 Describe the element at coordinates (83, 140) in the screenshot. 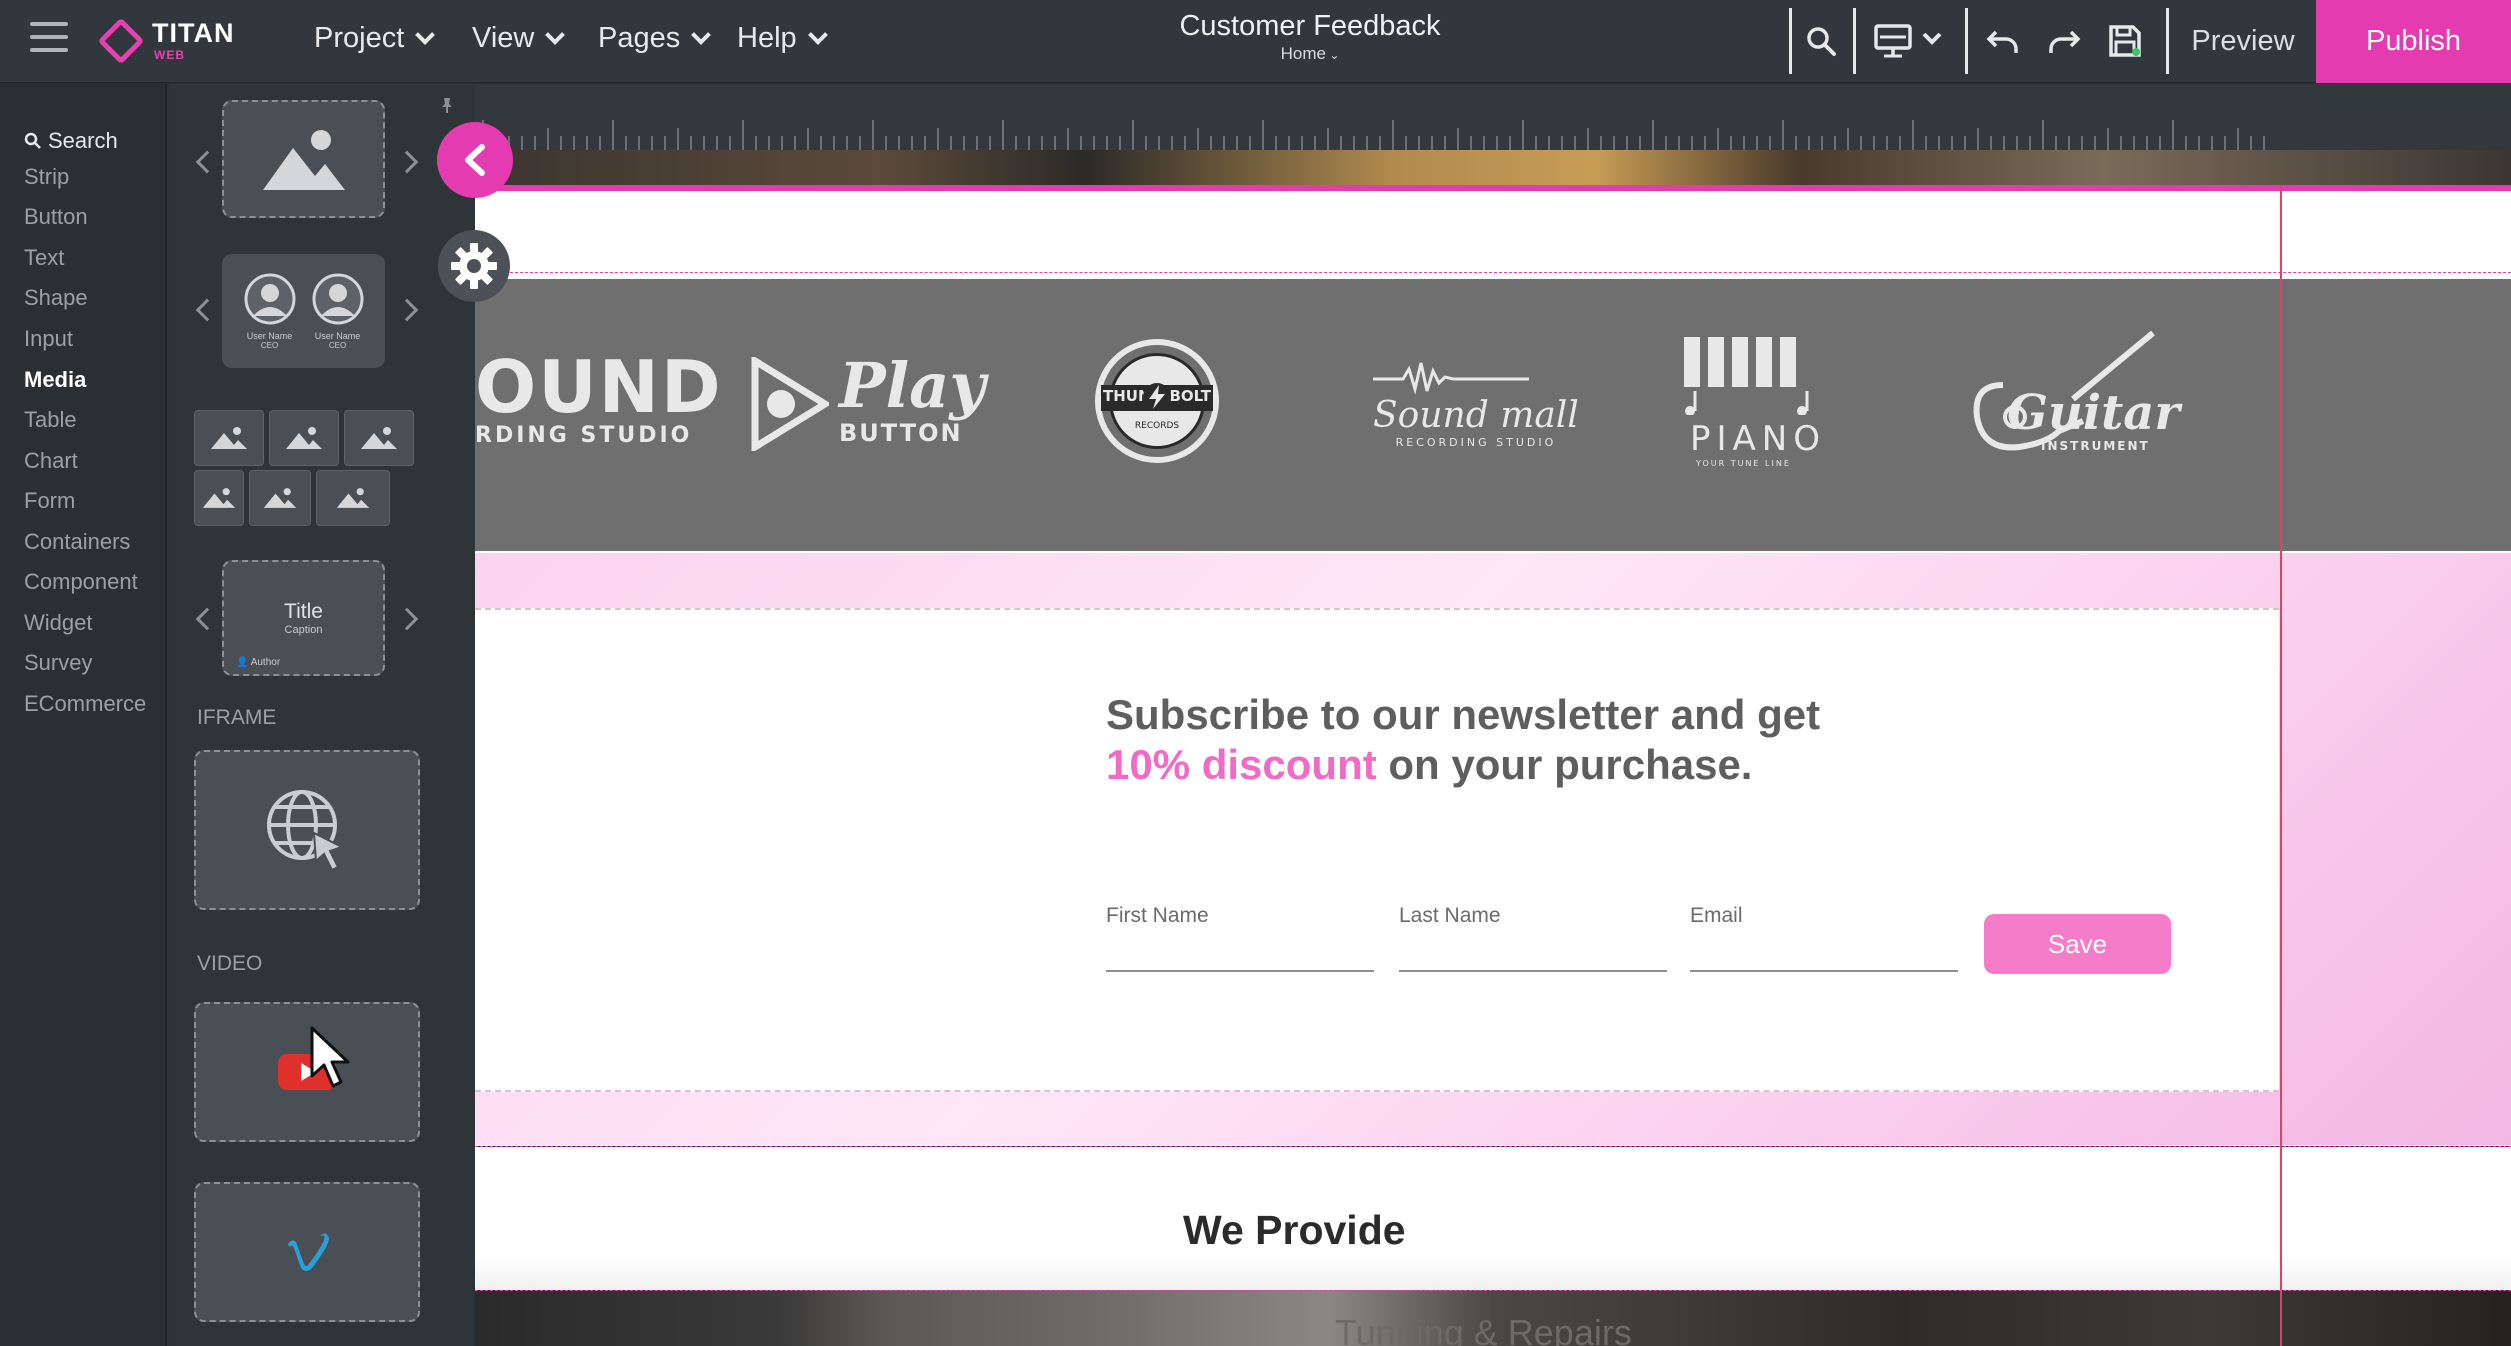

I see `category-search-label: Search` at that location.